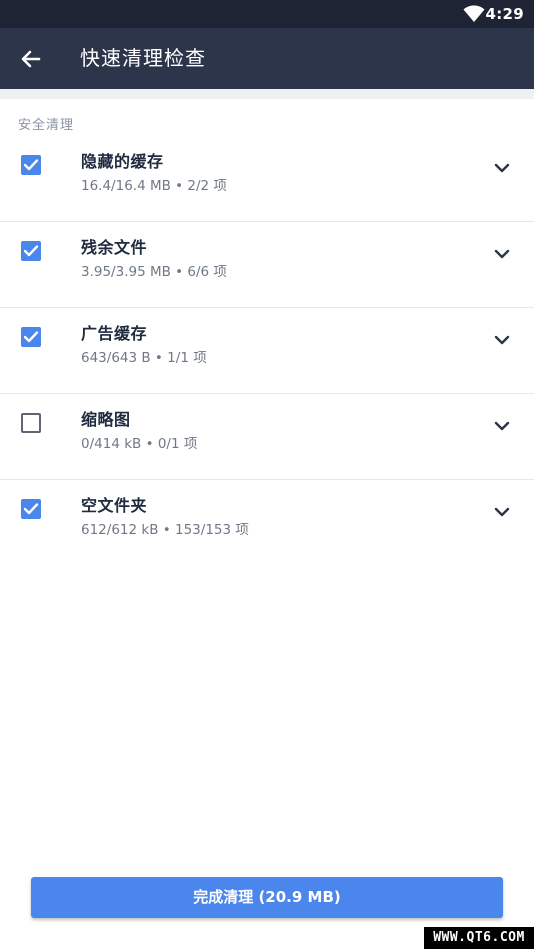 The height and width of the screenshot is (949, 534). I want to click on finish-clean-button: 完成清理 (20.9 MB), so click(267, 897).